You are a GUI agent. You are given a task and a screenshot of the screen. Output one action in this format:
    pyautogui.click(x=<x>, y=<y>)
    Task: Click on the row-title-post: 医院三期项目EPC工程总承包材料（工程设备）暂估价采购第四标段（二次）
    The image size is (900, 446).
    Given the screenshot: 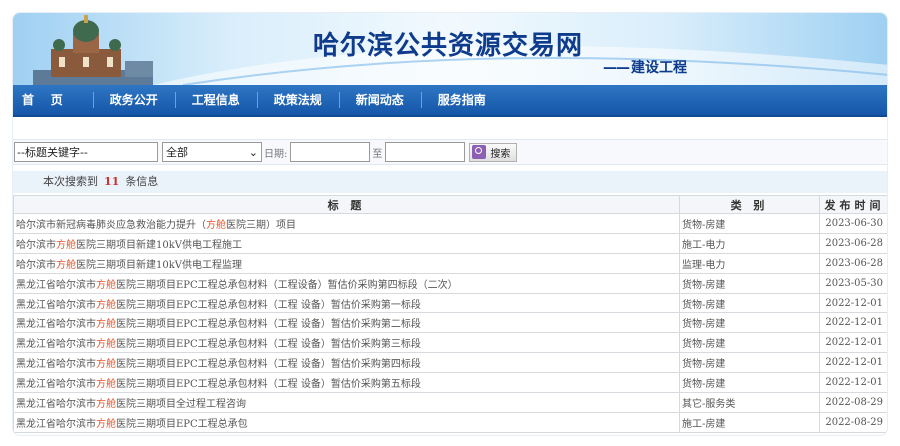 What is the action you would take?
    pyautogui.click(x=287, y=285)
    